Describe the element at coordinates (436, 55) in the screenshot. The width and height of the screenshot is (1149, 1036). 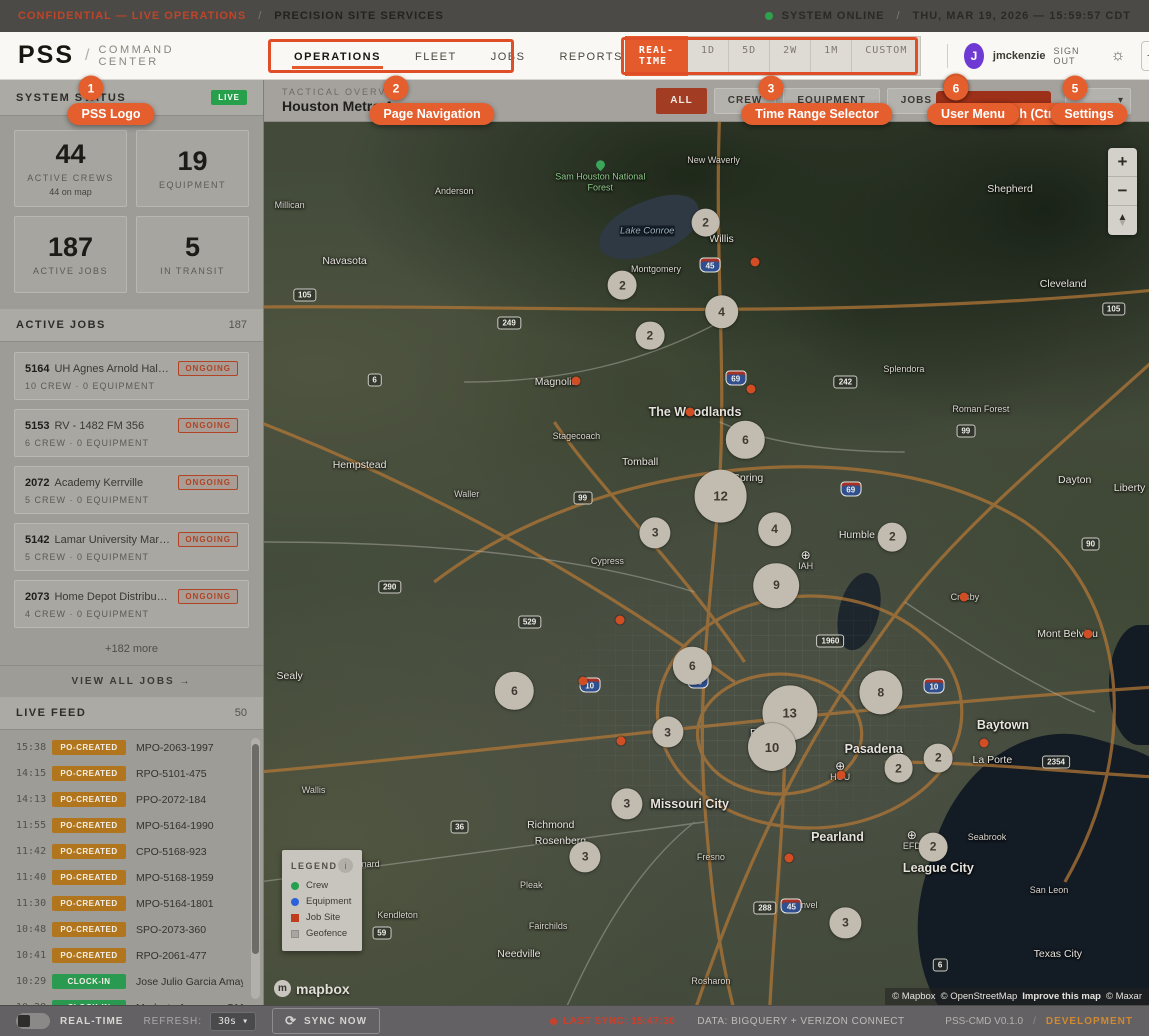
I see `nav-tab-fleet: FLEET` at that location.